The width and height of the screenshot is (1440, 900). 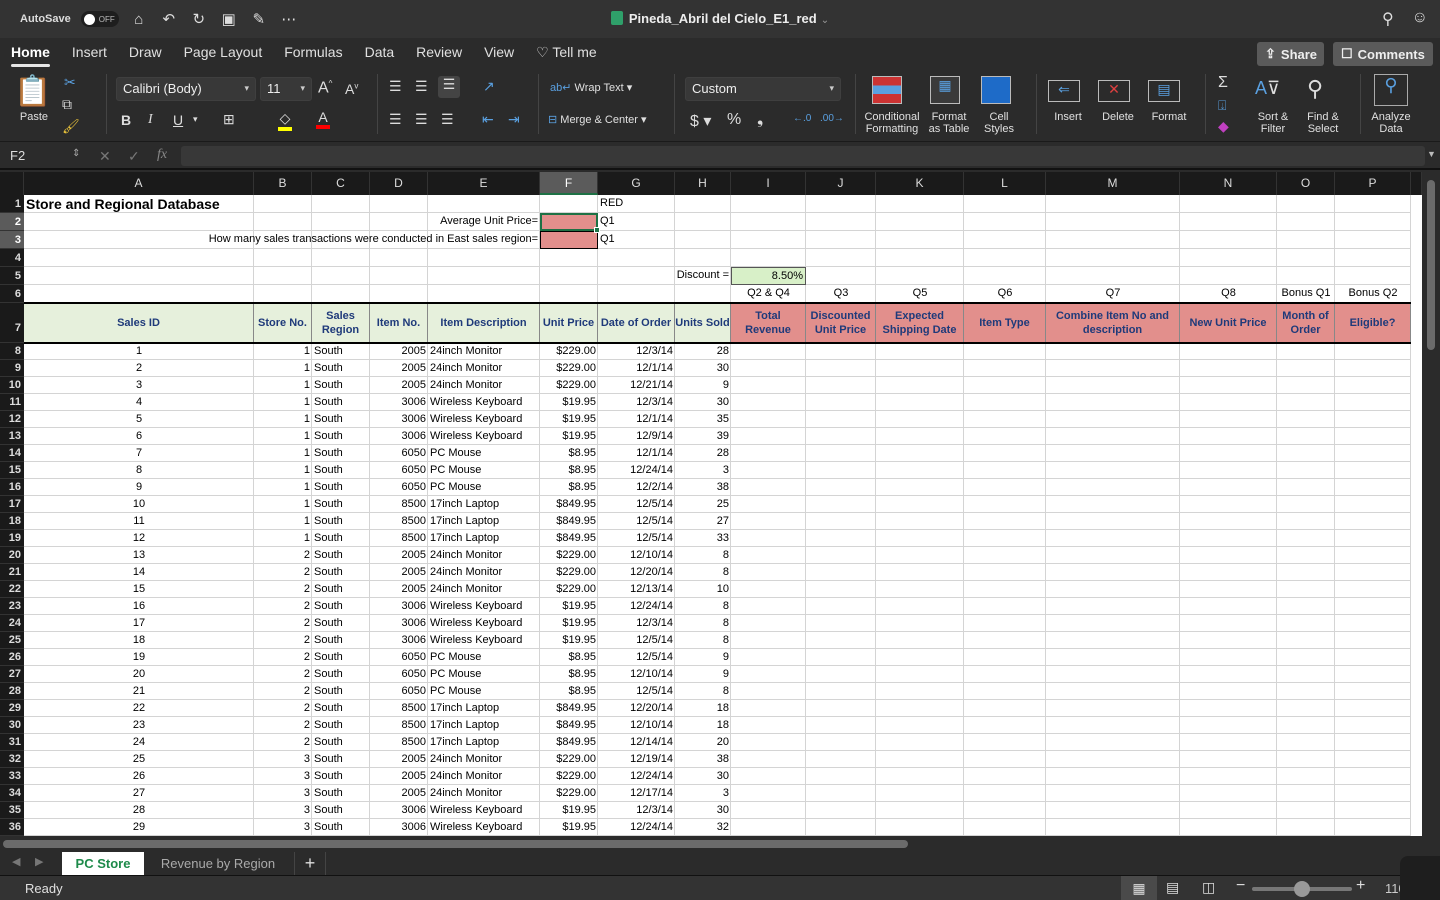 I want to click on align-bottom-icon: ☰, so click(x=449, y=87).